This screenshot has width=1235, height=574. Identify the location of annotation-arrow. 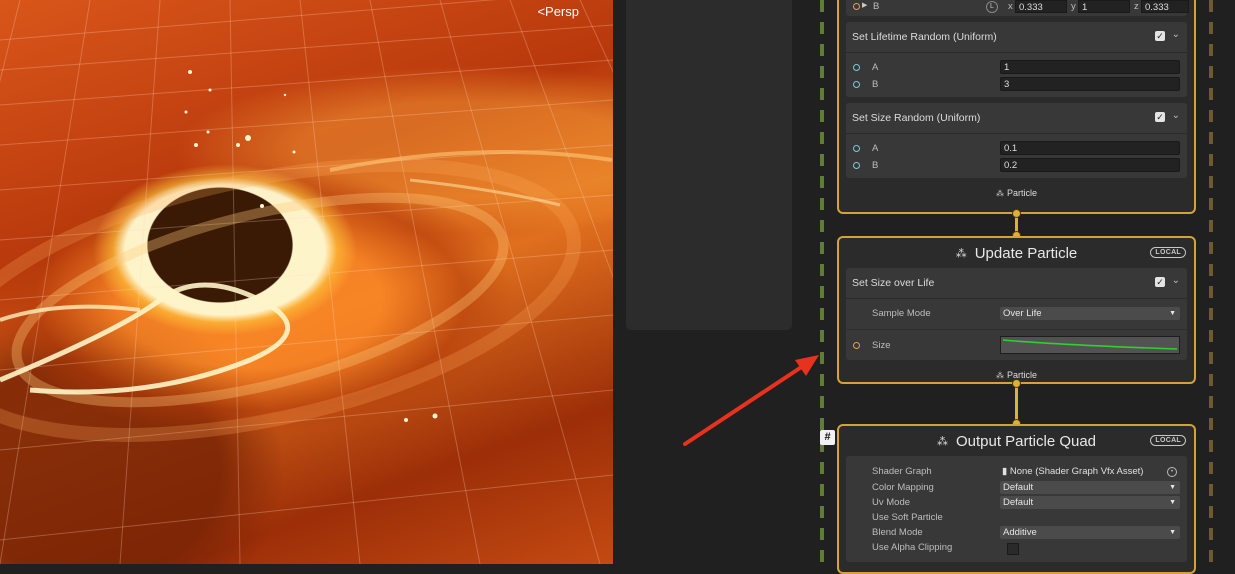
(751, 400).